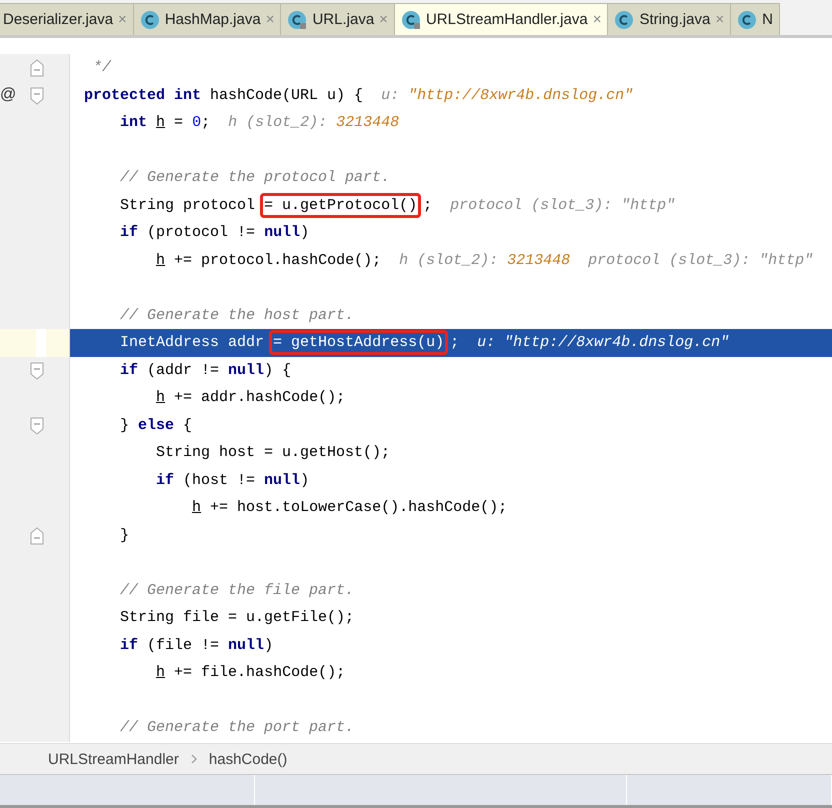  Describe the element at coordinates (193, 759) in the screenshot. I see `chevron-icon` at that location.